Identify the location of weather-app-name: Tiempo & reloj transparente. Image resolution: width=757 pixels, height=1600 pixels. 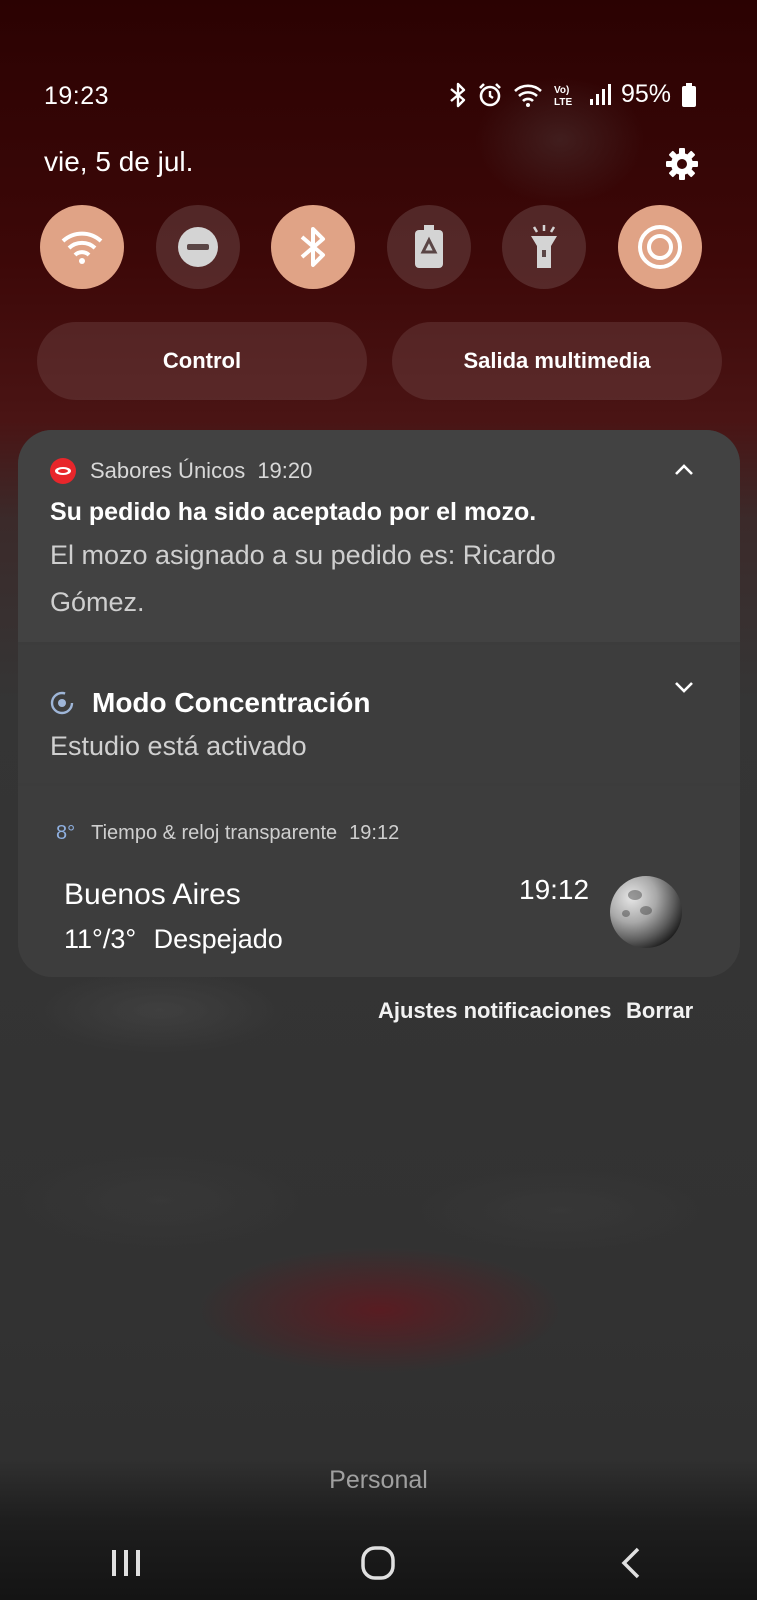
(214, 833).